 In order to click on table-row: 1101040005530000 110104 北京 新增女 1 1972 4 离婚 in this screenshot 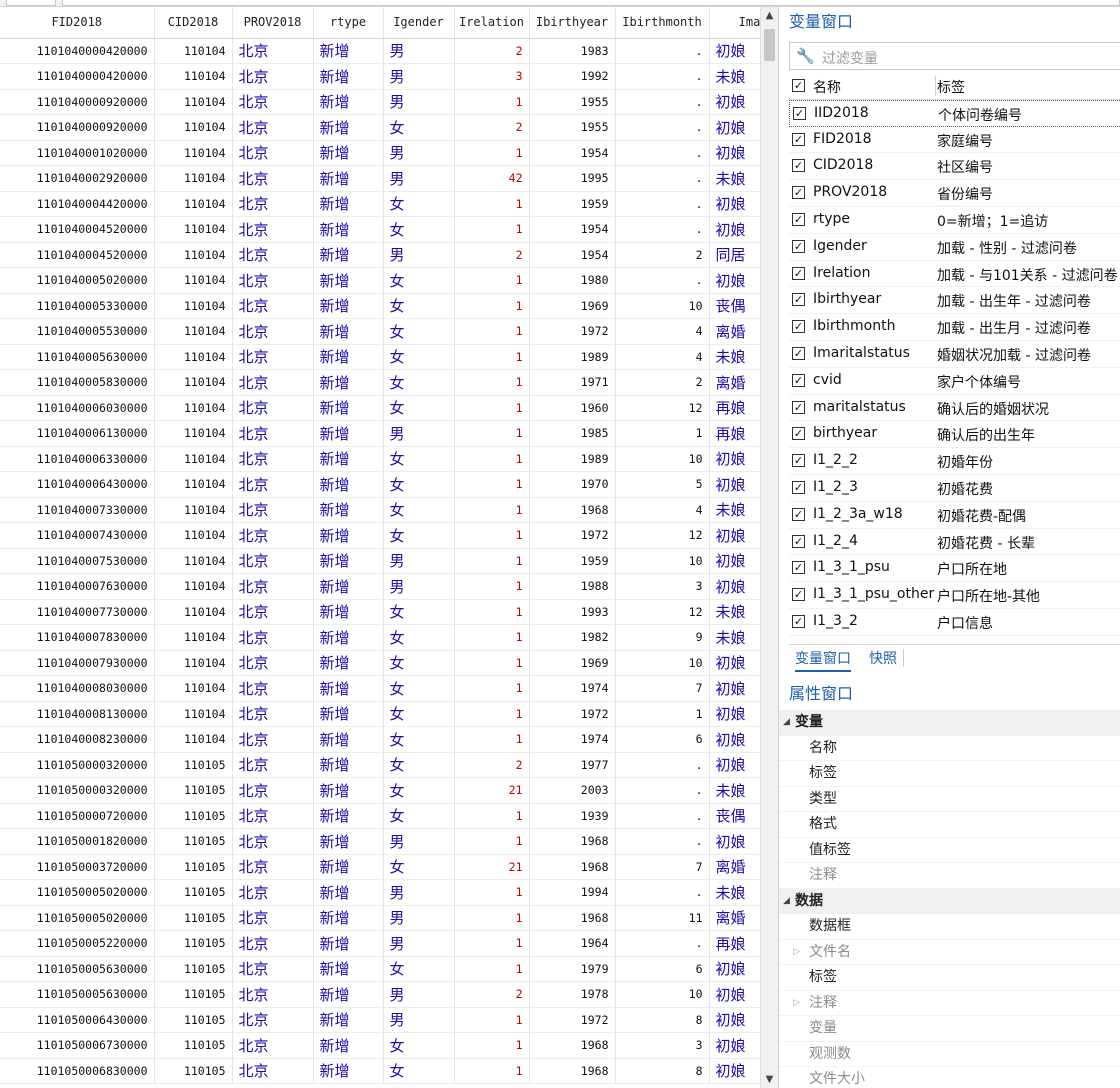, I will do `click(380, 331)`.